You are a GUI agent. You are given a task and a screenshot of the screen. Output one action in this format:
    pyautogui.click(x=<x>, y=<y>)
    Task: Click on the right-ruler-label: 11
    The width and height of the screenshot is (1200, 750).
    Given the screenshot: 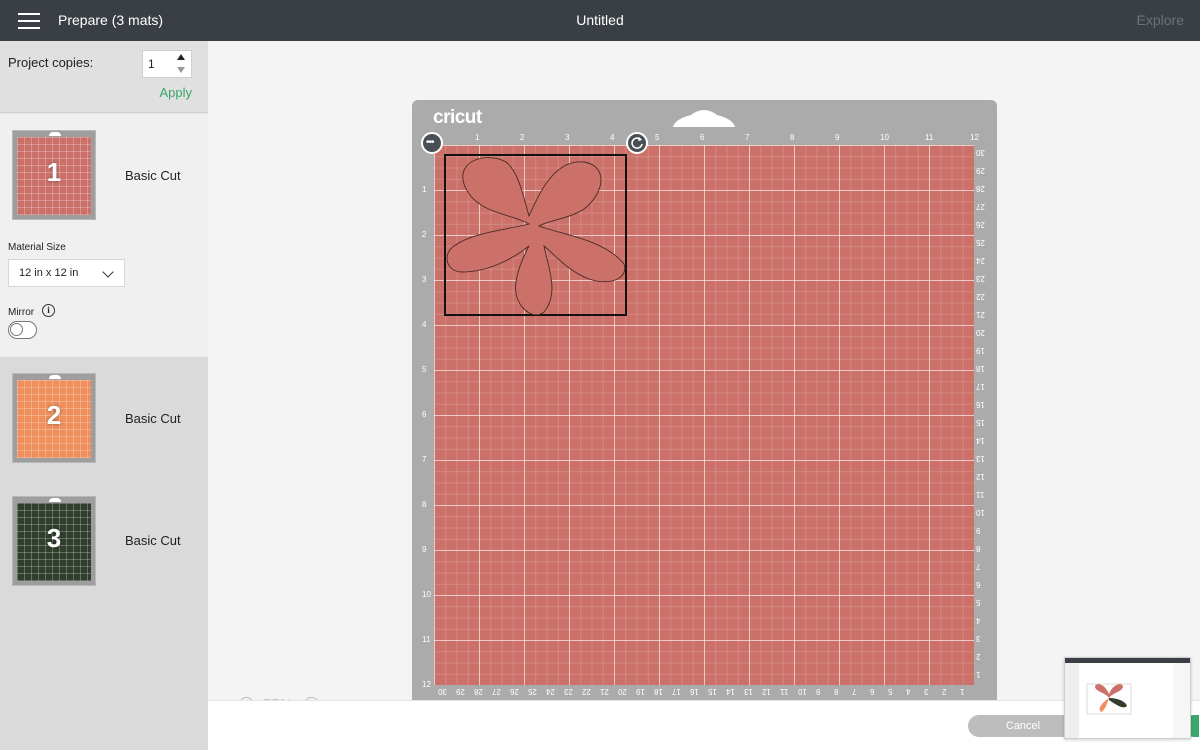 What is the action you would take?
    pyautogui.click(x=980, y=494)
    